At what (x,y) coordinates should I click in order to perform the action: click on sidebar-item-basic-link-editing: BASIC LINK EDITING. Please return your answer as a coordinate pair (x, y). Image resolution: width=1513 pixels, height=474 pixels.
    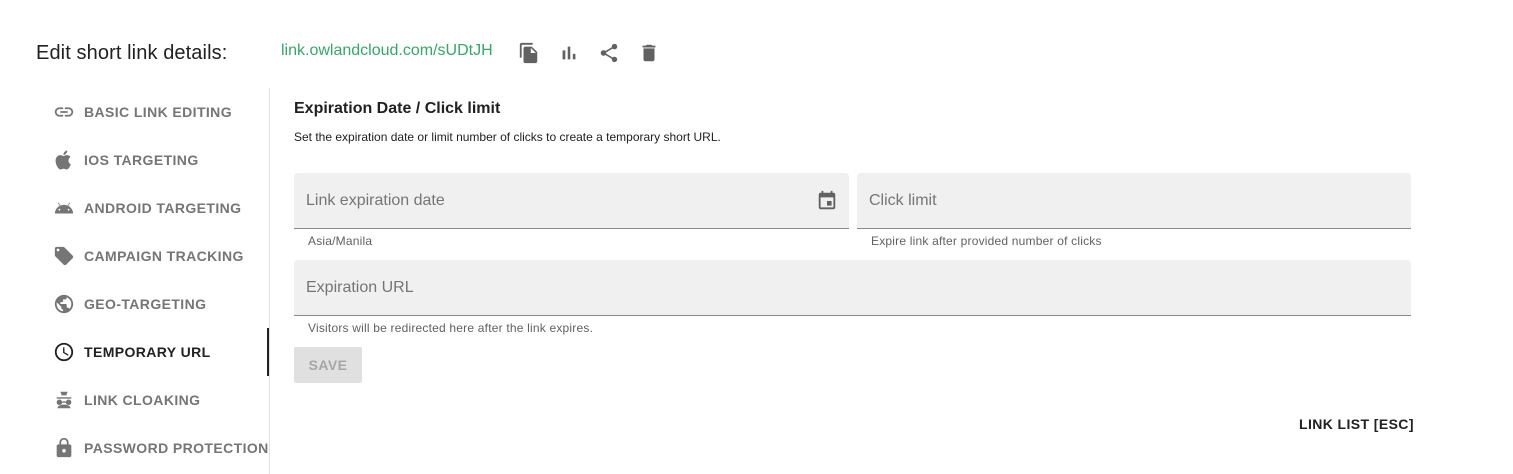
    Looking at the image, I should click on (153, 112).